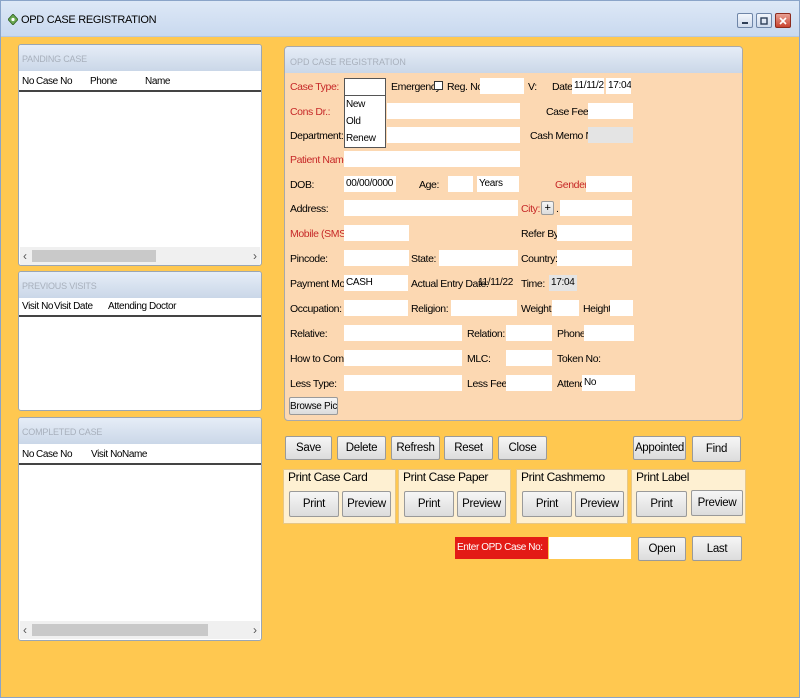  What do you see at coordinates (429, 185) in the screenshot?
I see `age-label: Age:` at bounding box center [429, 185].